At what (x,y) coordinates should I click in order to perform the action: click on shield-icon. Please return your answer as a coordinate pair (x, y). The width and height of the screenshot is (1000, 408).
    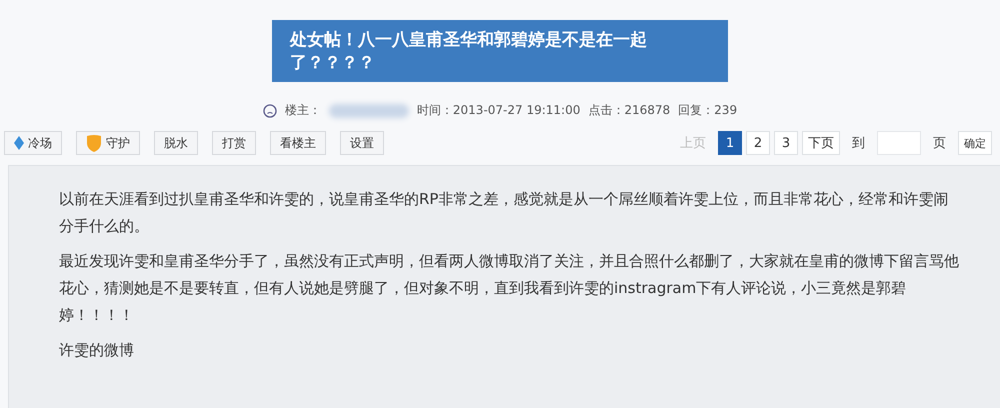
    Looking at the image, I should click on (94, 143).